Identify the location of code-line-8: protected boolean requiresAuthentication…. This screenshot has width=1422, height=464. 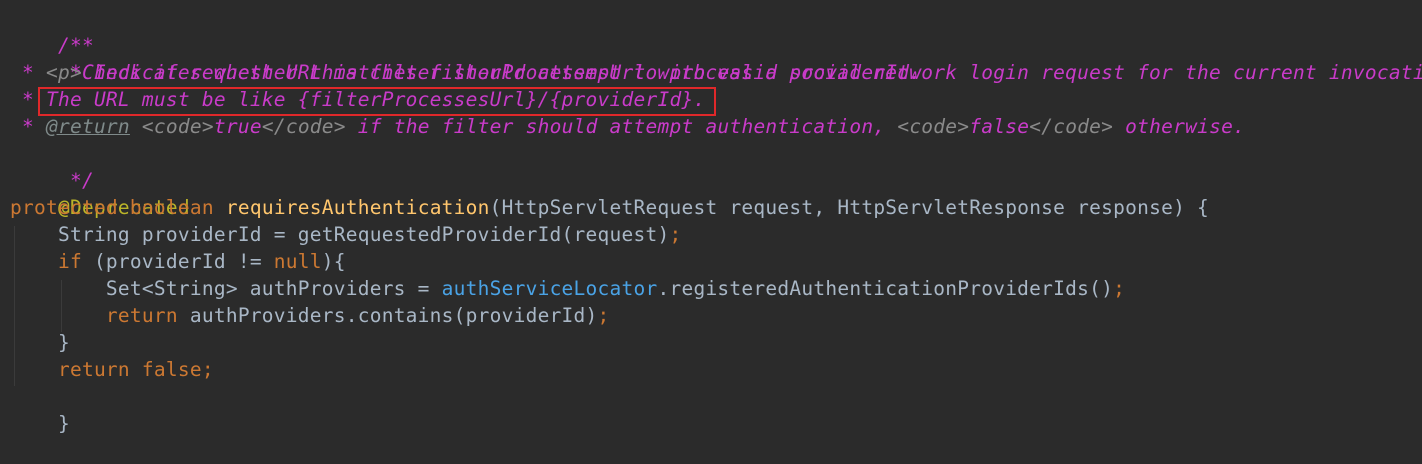
(609, 207).